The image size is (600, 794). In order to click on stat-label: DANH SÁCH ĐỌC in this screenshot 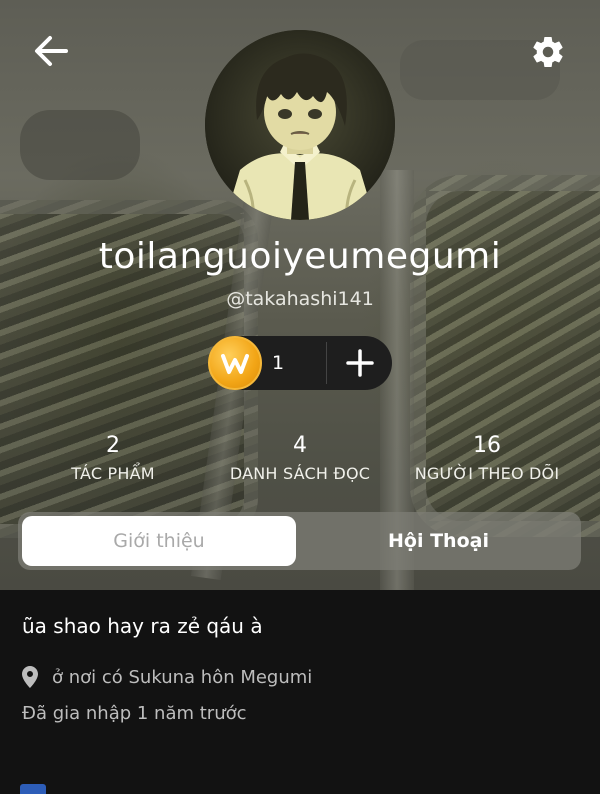, I will do `click(300, 473)`.